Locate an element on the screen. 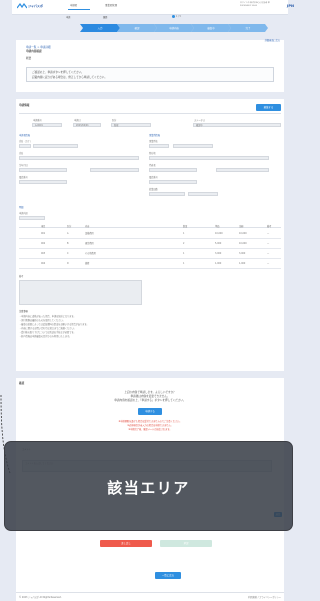 The height and width of the screenshot is (601, 320). app-date-field: 2023/04/01 is located at coordinates (87, 125).